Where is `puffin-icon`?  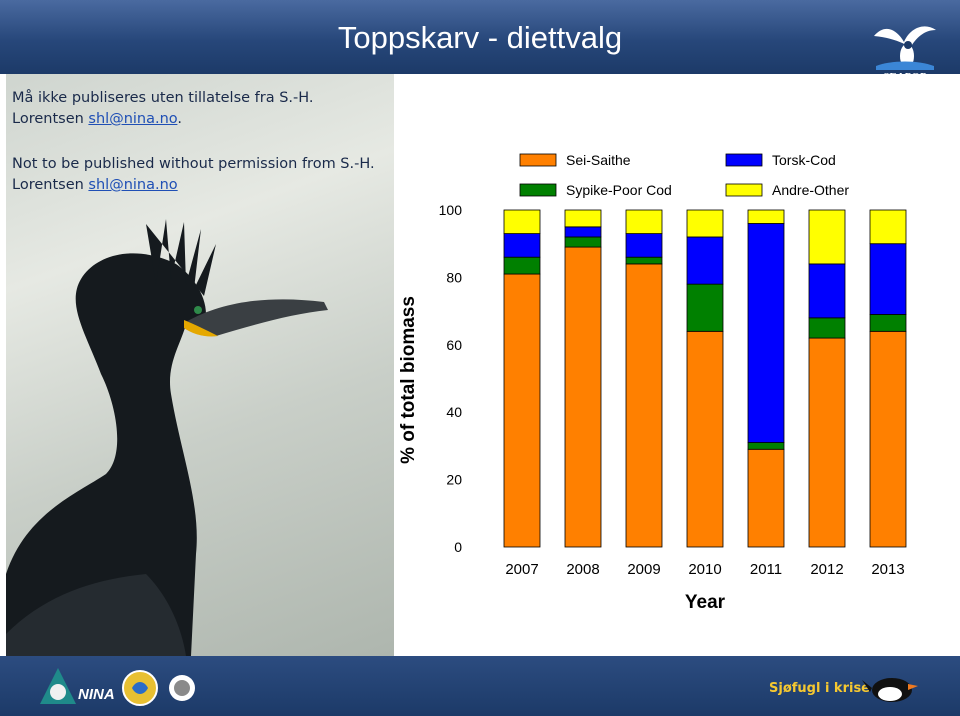 puffin-icon is located at coordinates (890, 690).